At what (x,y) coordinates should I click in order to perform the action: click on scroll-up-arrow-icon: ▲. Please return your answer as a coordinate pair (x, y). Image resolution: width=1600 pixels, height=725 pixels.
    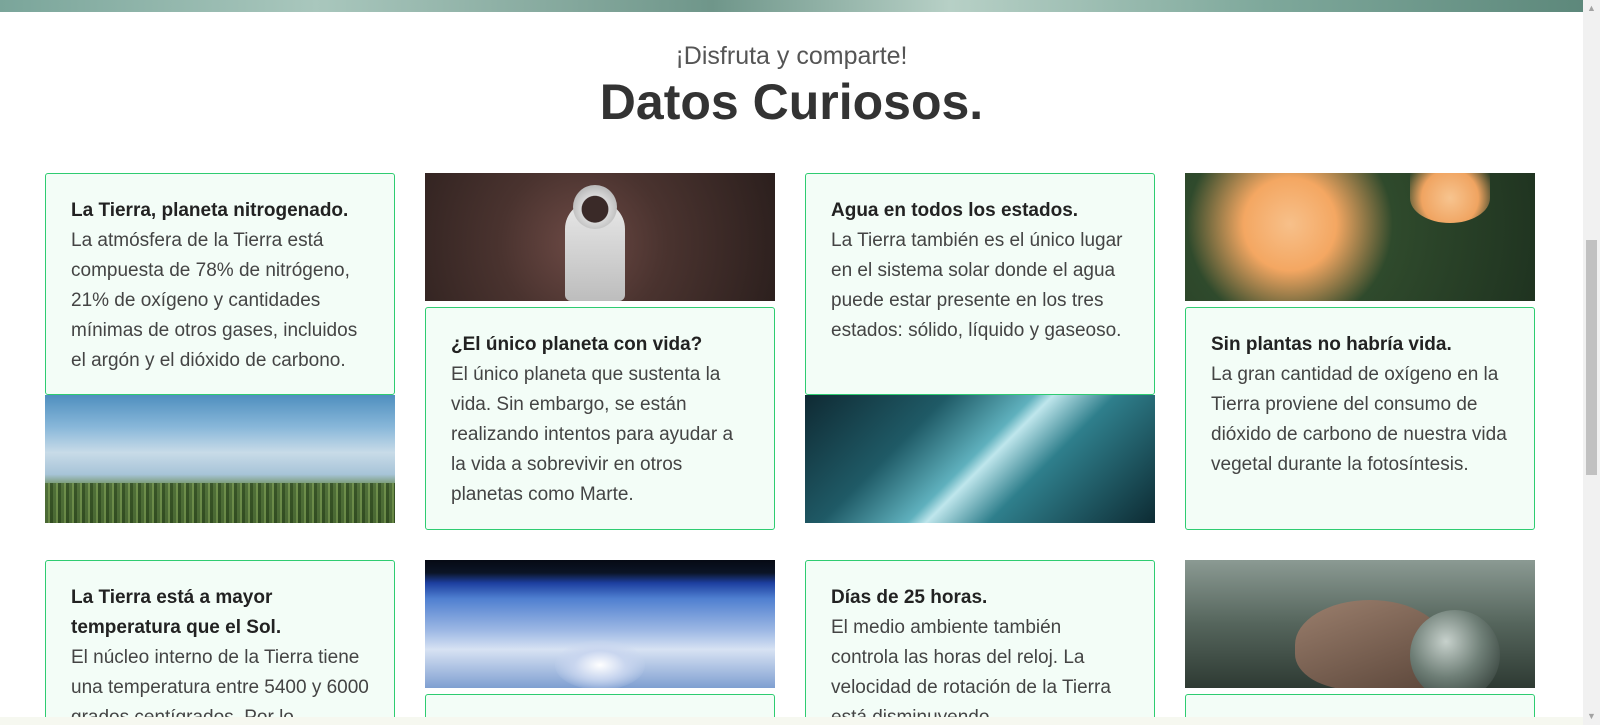
    Looking at the image, I should click on (1591, 8).